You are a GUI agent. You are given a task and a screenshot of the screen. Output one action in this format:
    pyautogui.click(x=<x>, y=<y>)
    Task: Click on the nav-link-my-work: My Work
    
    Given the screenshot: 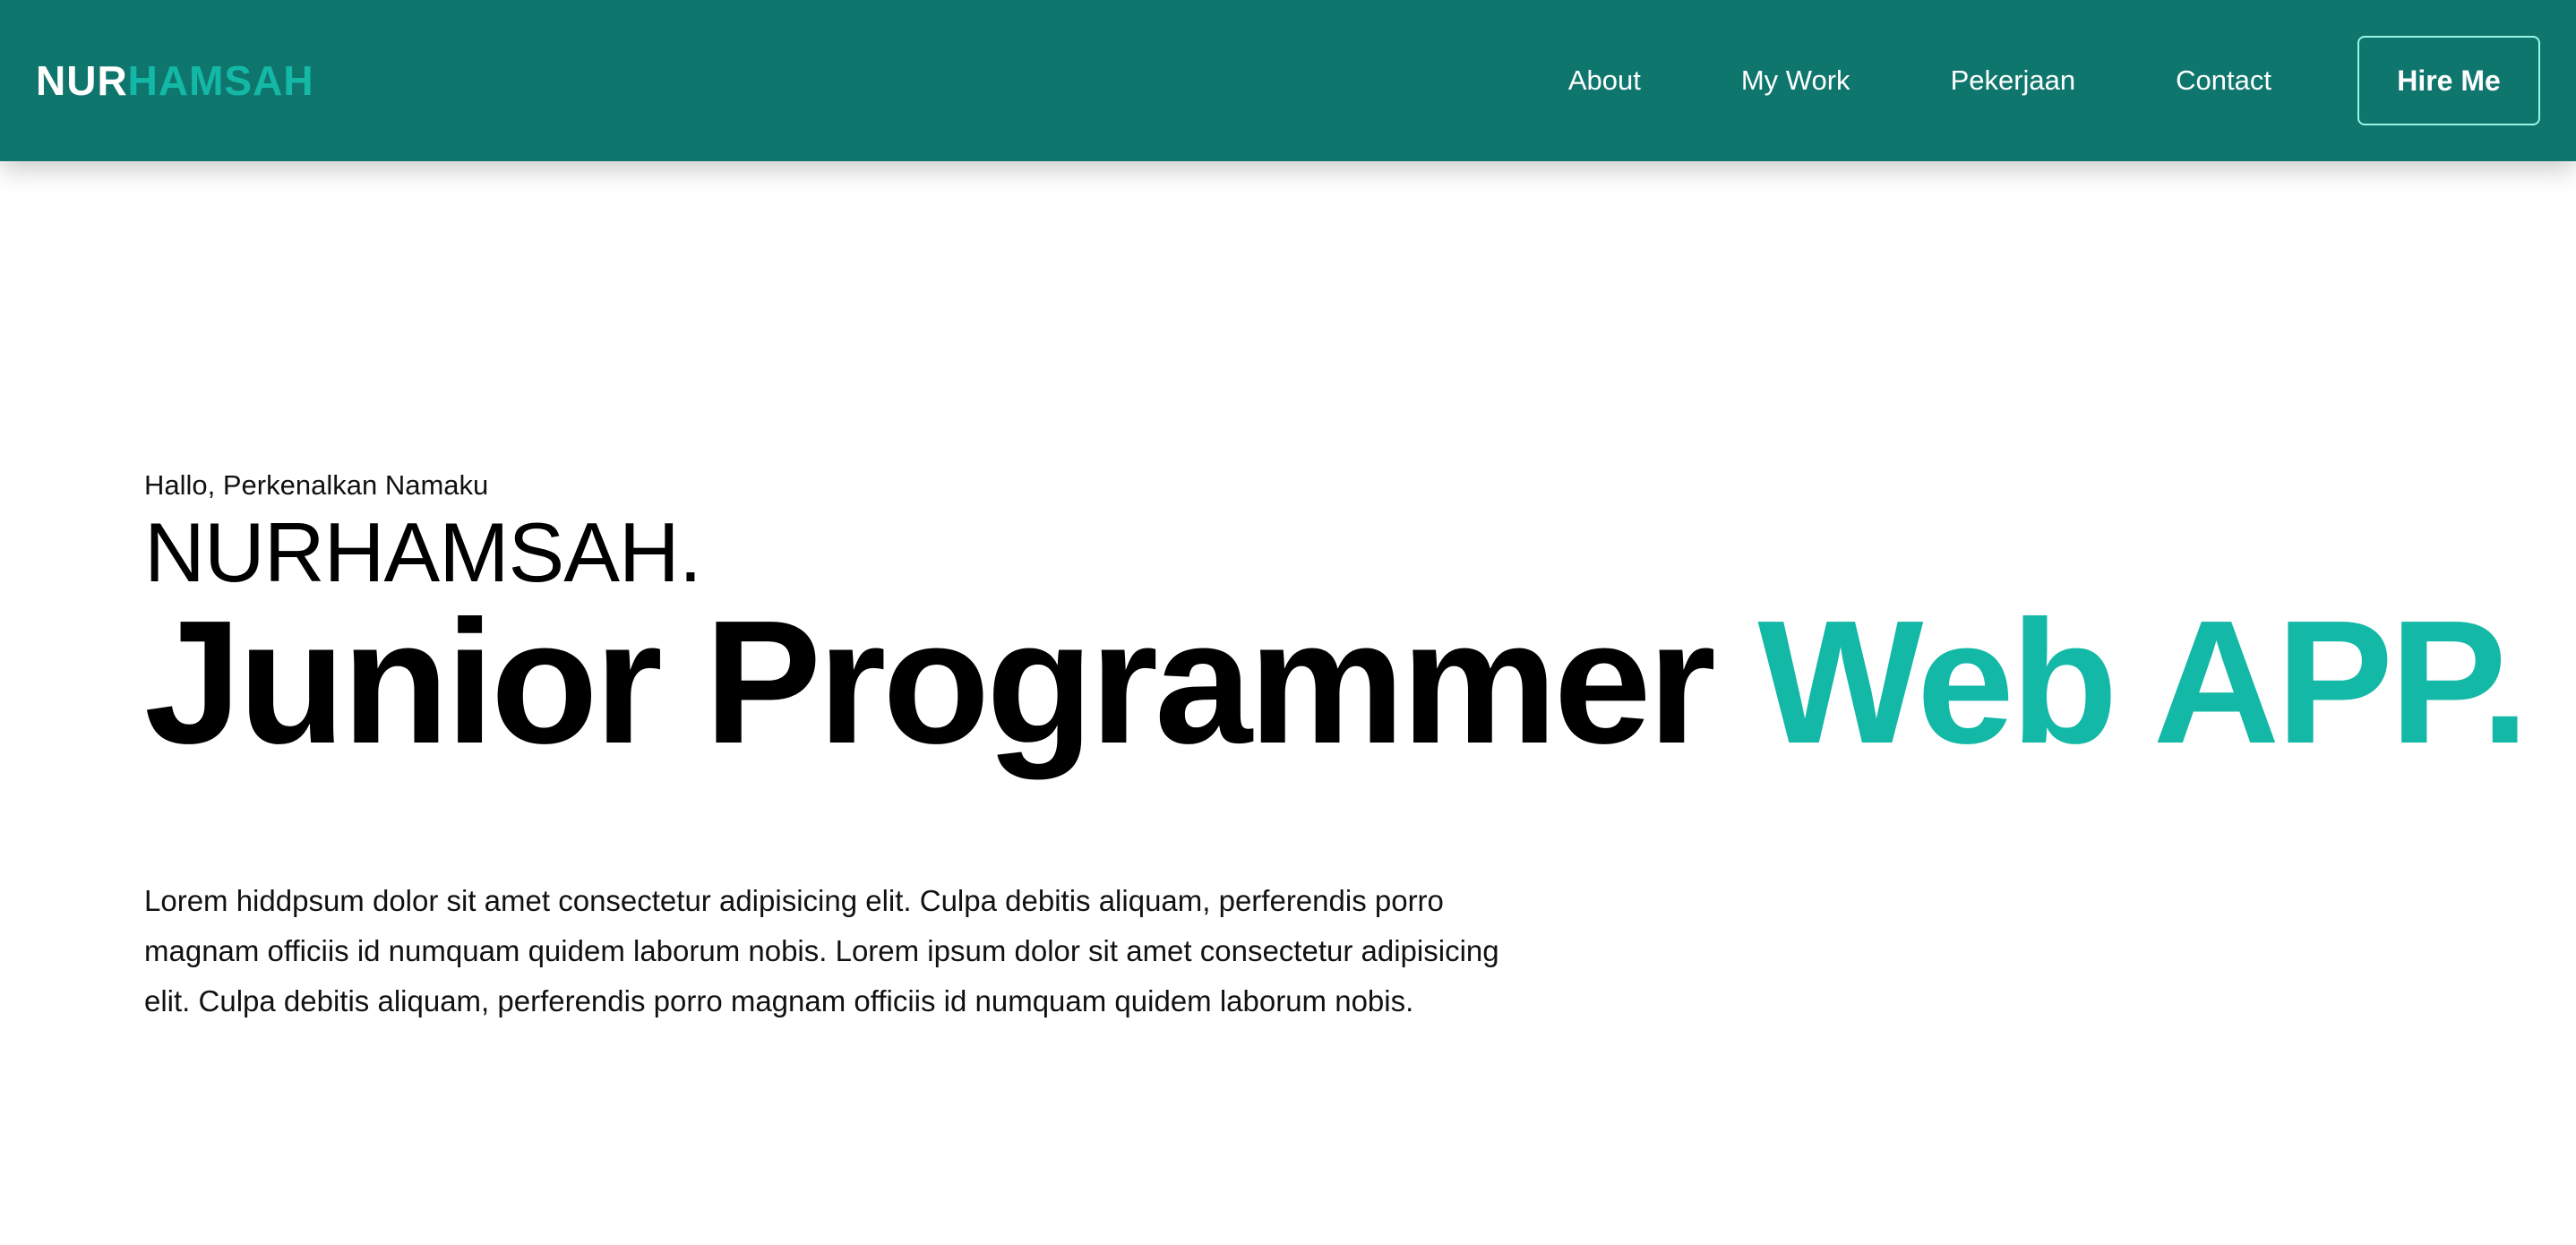 What is the action you would take?
    pyautogui.click(x=1795, y=80)
    